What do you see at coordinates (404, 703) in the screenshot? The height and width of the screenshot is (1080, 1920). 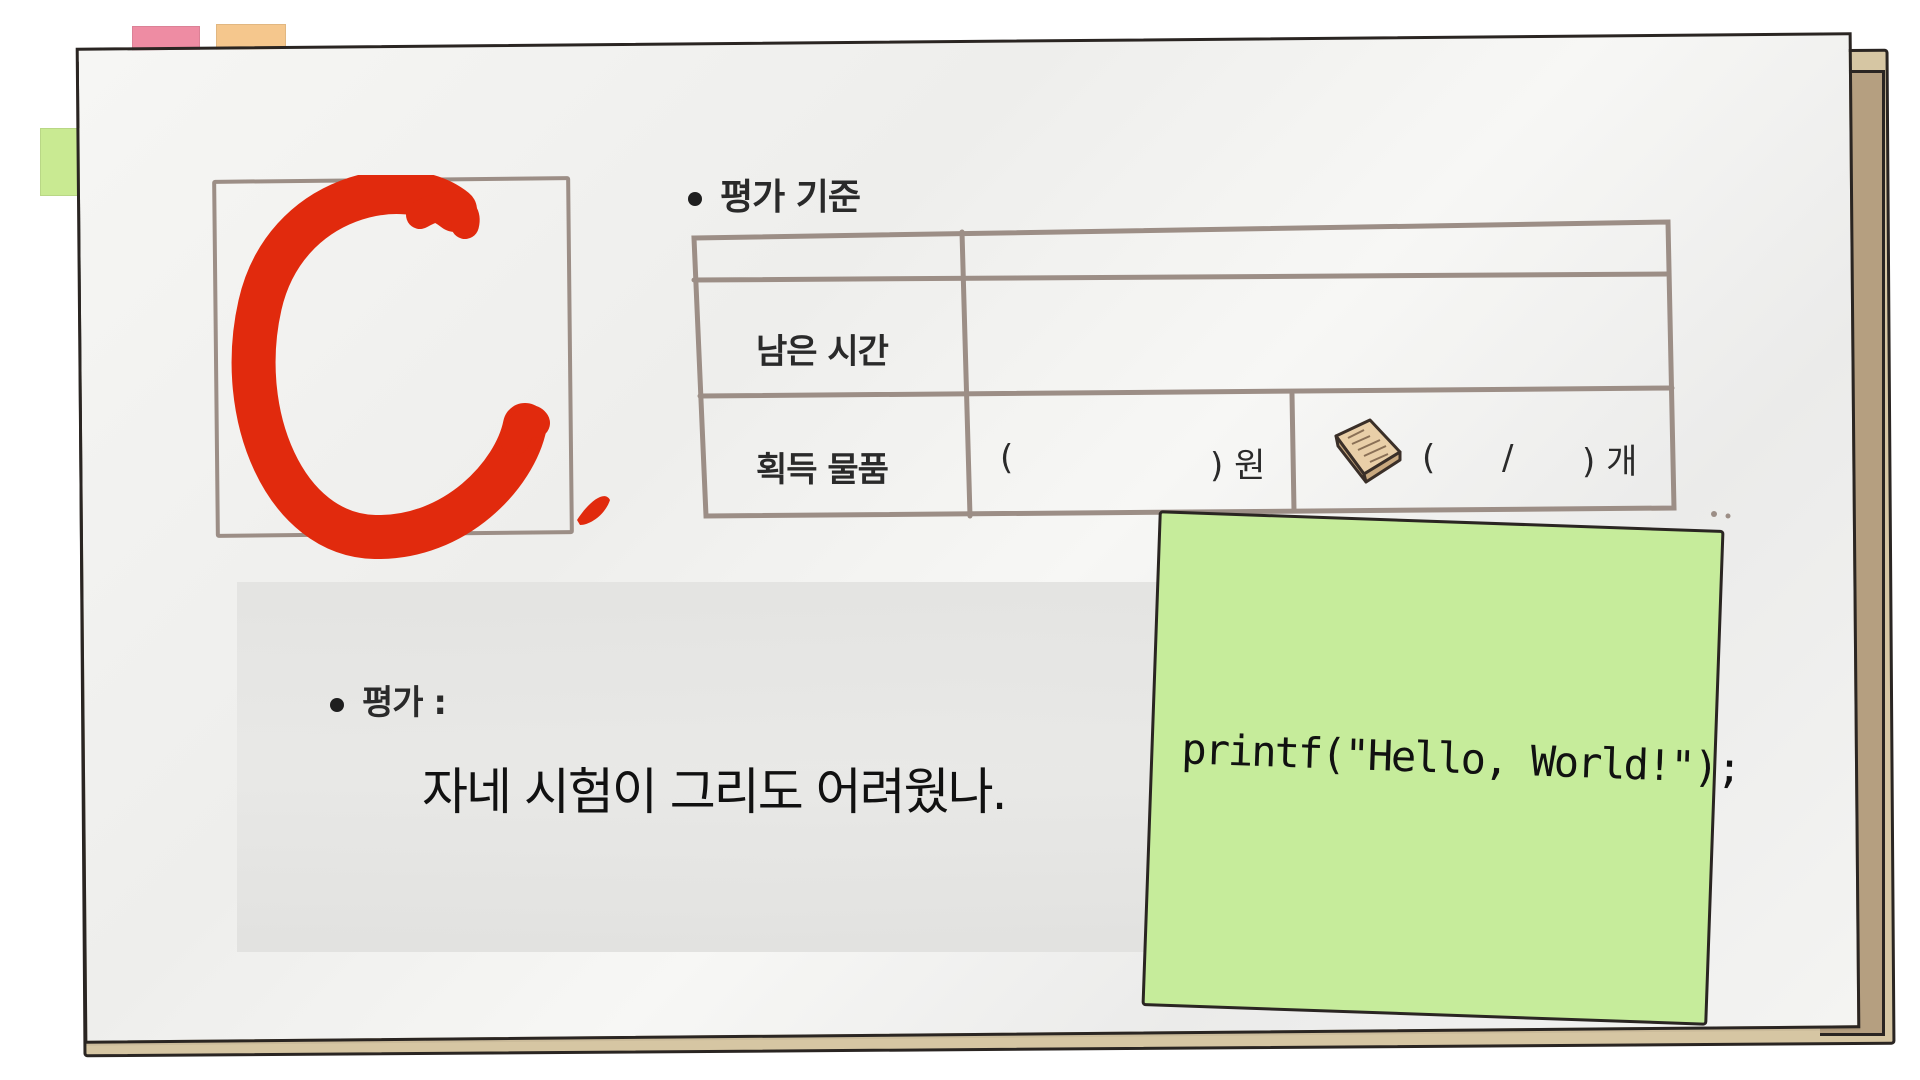 I see `evaluation-label-text: 평가 :` at bounding box center [404, 703].